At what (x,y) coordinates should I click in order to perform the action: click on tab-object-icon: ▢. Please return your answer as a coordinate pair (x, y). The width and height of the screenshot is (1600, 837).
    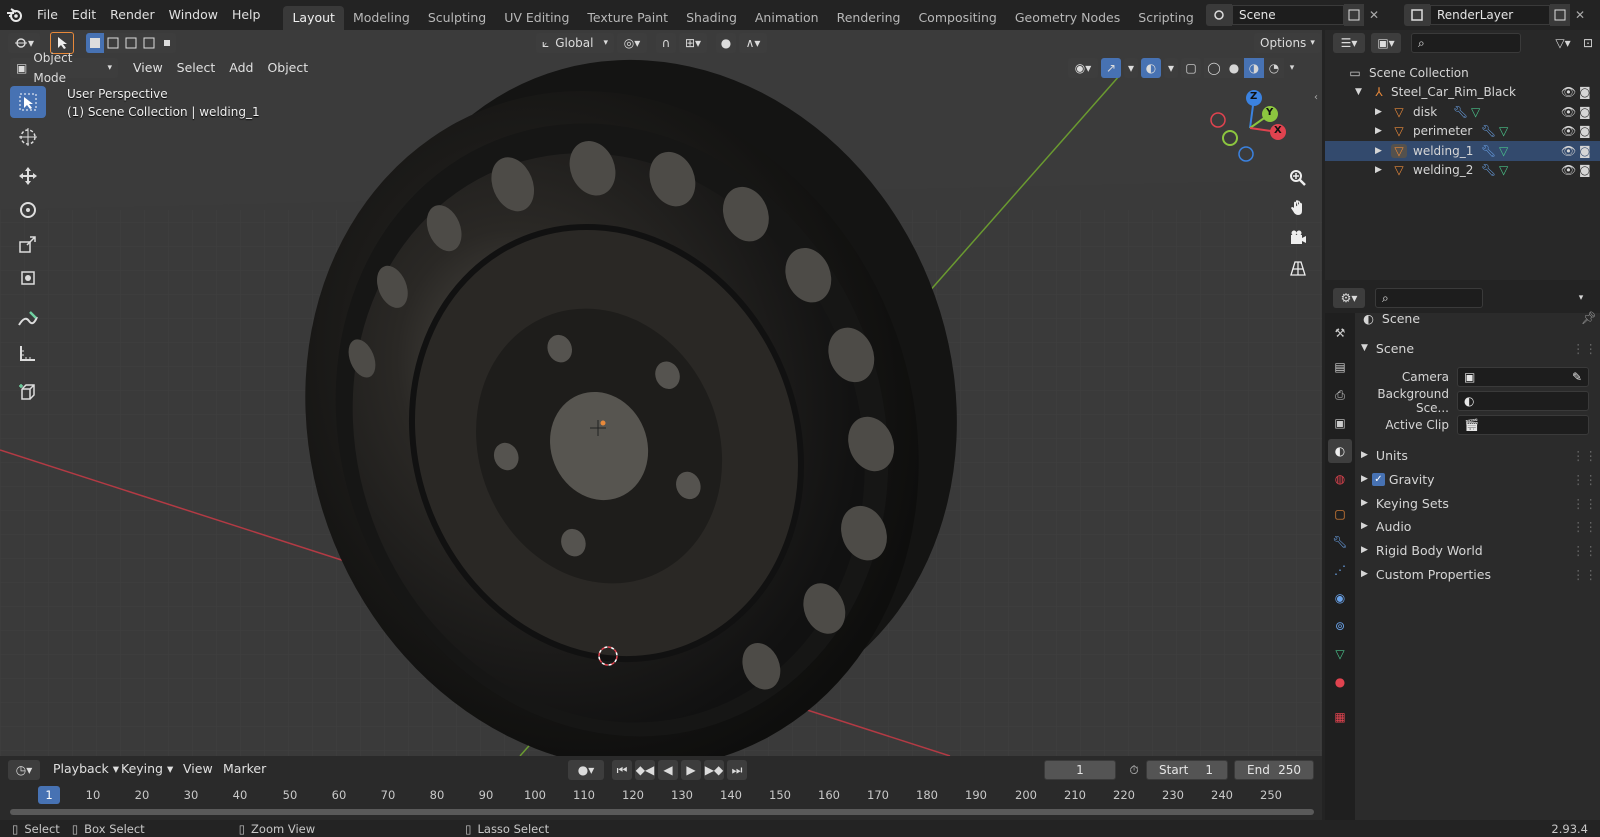
    Looking at the image, I should click on (1340, 514).